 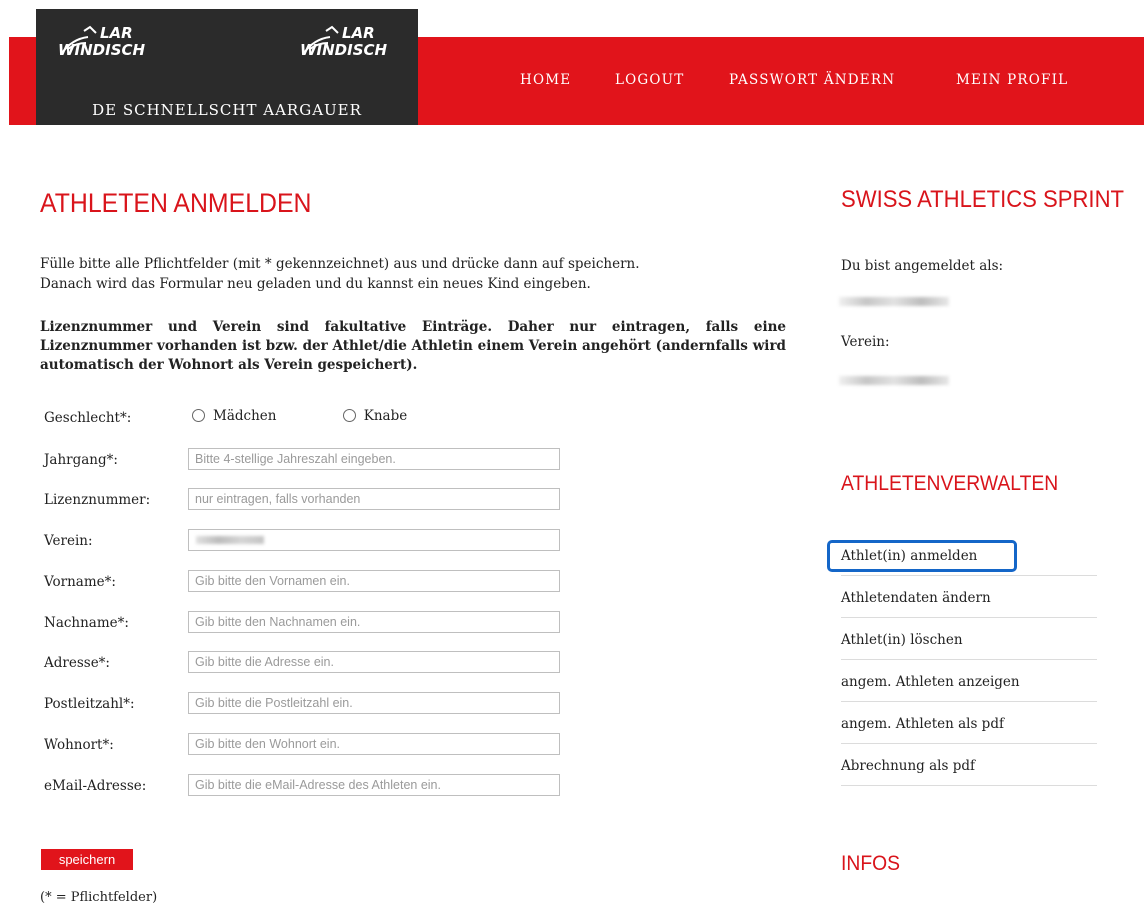 What do you see at coordinates (99, 897) in the screenshot?
I see `required-fields-footnote: (* = Pflichtfelder)` at bounding box center [99, 897].